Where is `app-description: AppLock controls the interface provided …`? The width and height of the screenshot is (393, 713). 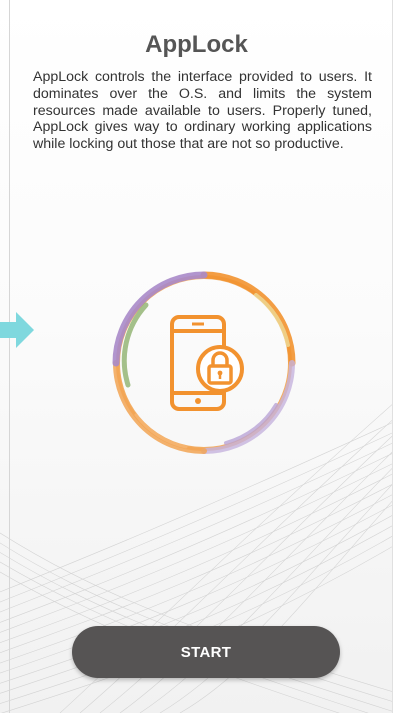
app-description: AppLock controls the interface provided … is located at coordinates (202, 111).